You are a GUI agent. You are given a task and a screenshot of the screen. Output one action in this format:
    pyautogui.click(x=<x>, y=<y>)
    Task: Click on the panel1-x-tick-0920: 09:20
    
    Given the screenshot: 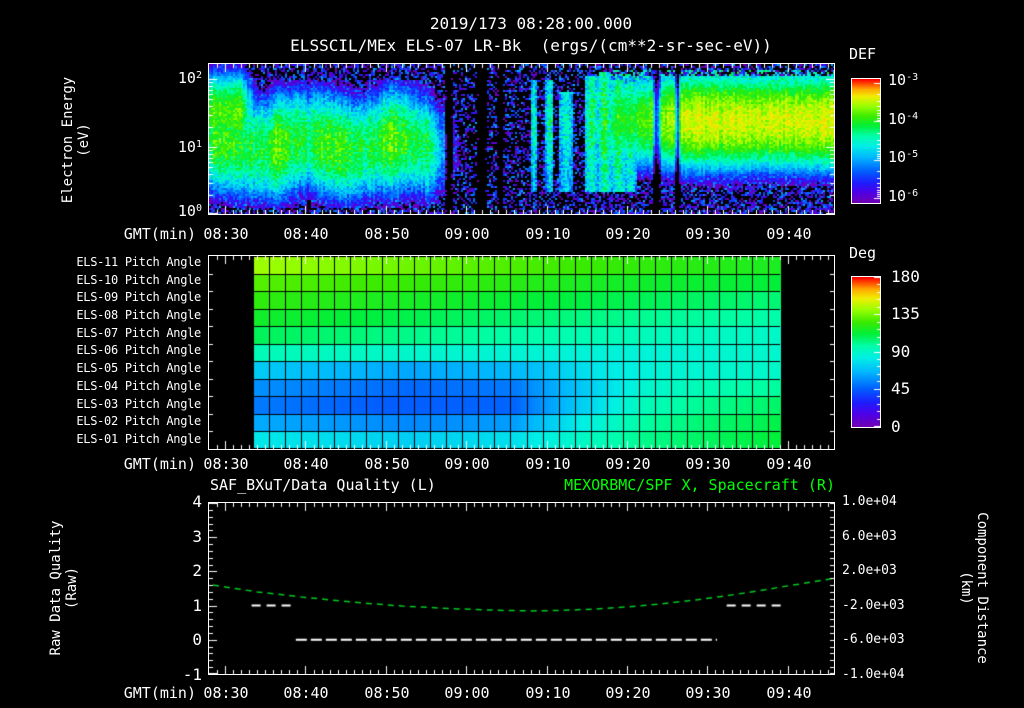 What is the action you would take?
    pyautogui.click(x=628, y=234)
    